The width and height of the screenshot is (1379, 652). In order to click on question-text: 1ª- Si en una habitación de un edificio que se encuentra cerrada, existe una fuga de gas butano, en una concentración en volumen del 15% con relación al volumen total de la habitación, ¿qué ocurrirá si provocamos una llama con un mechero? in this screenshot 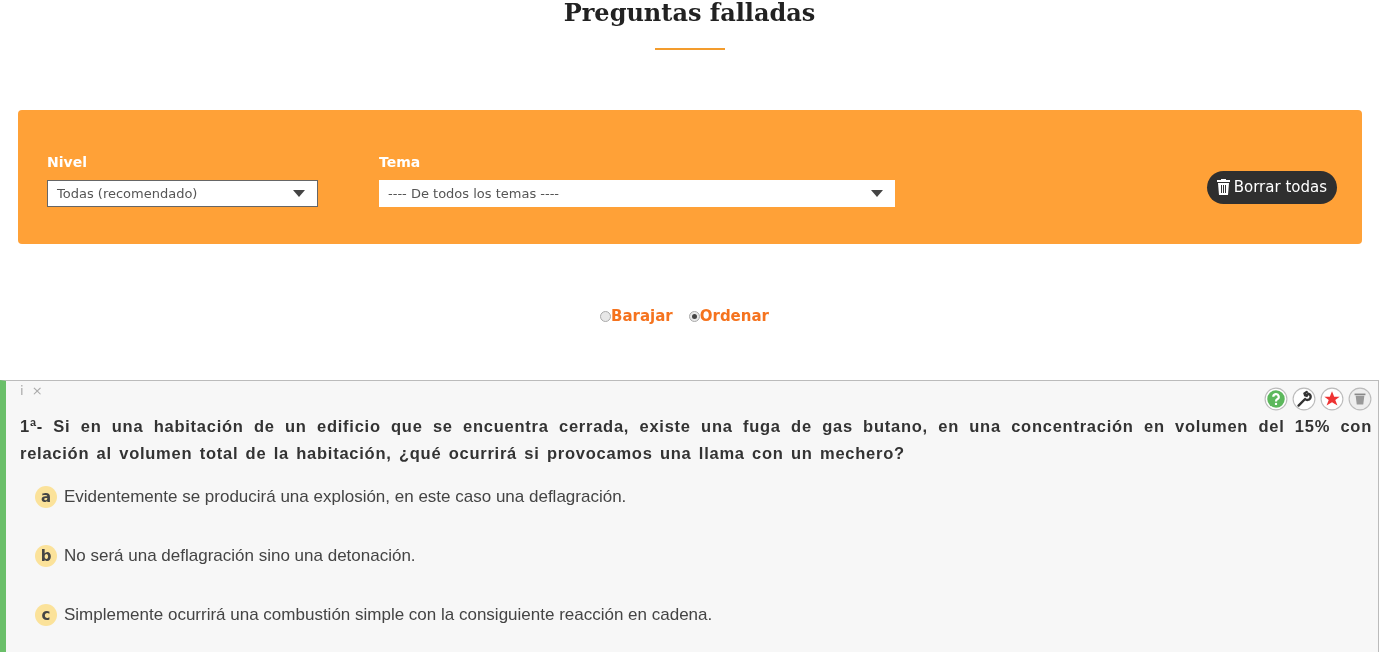, I will do `click(696, 440)`.